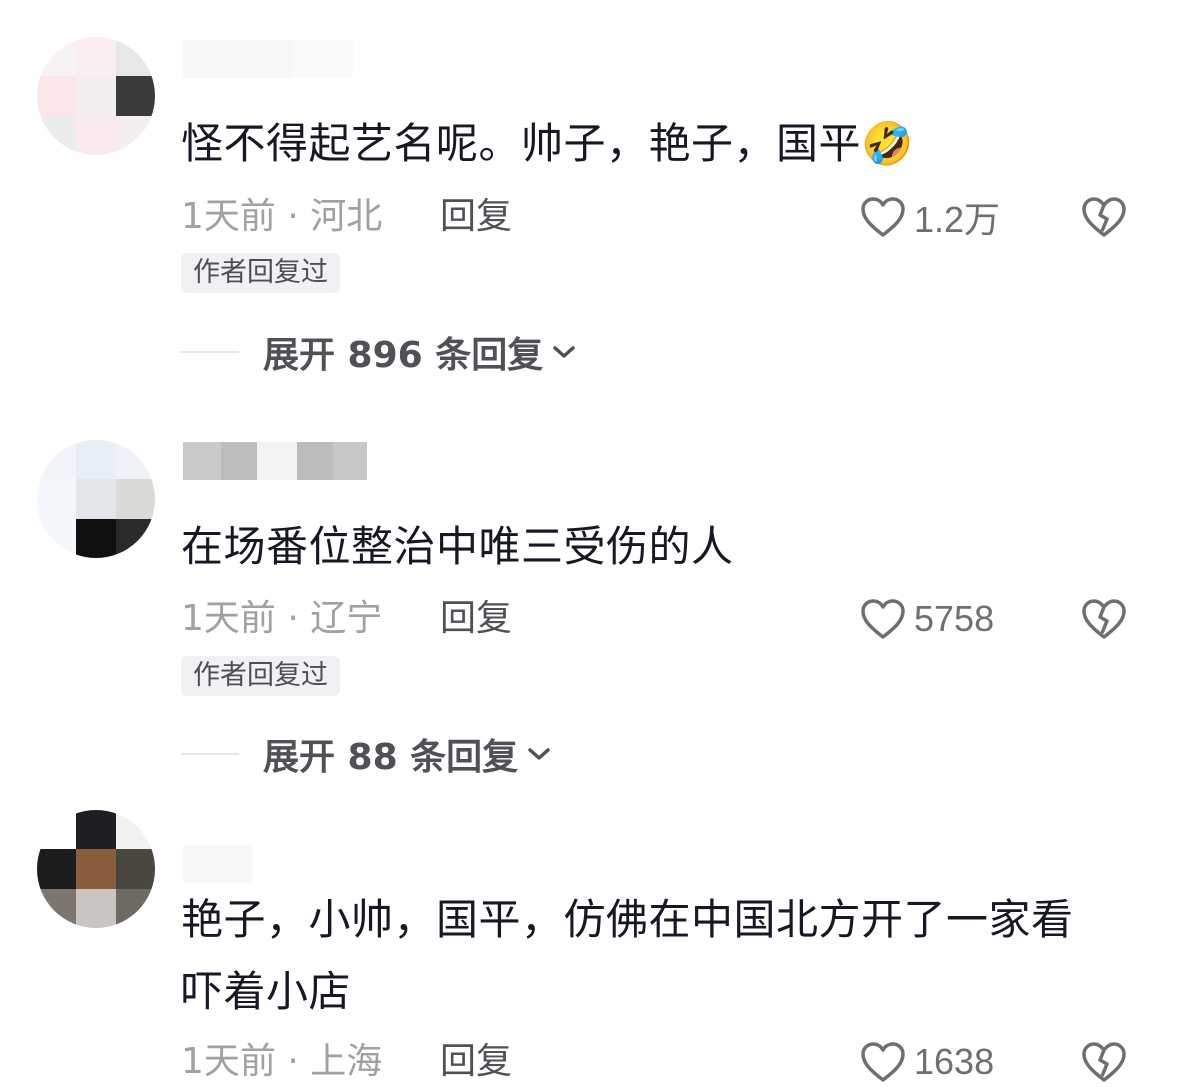  Describe the element at coordinates (656, 956) in the screenshot. I see `comment-text: 艳子，小帅，国平，仿佛在中国北方开了一家看 吓着小店` at that location.